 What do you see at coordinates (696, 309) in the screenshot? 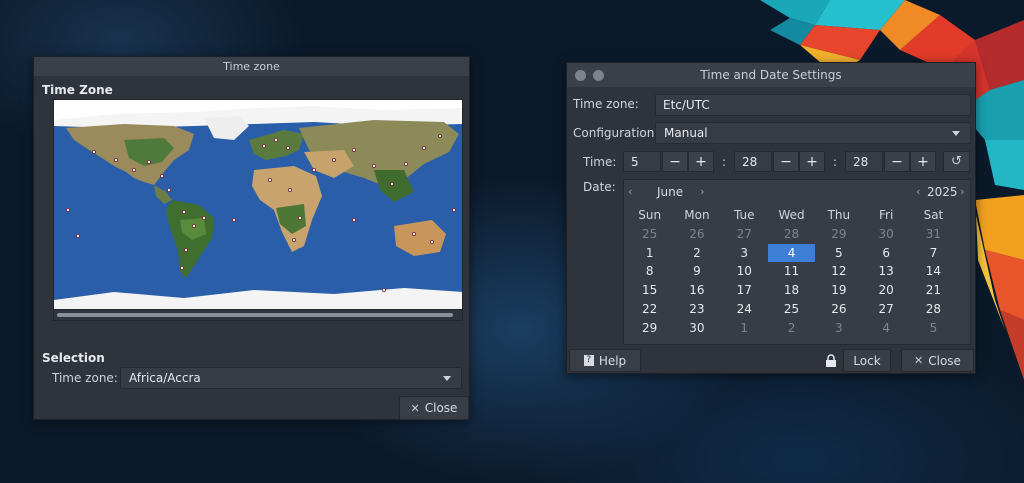
I see `calendar-day: 23` at bounding box center [696, 309].